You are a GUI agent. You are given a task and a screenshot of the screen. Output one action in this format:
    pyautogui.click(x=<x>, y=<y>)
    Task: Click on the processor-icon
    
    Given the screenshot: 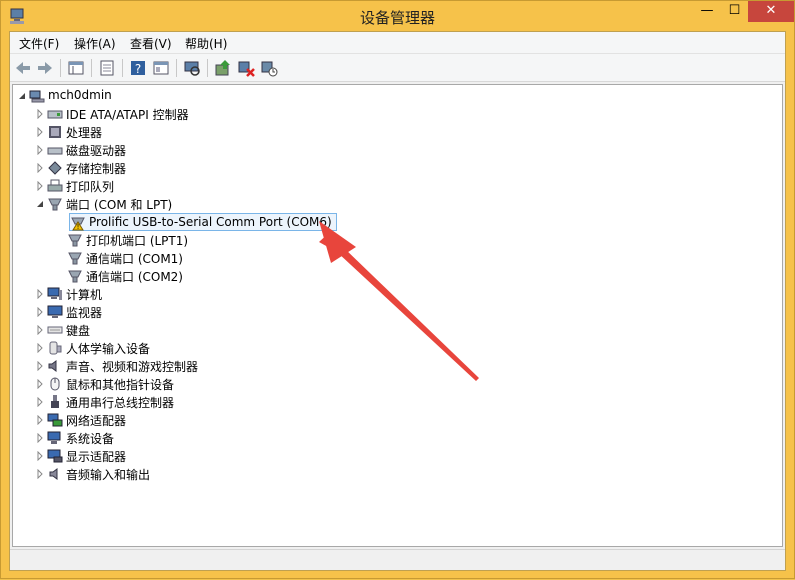 What is the action you would take?
    pyautogui.click(x=55, y=132)
    